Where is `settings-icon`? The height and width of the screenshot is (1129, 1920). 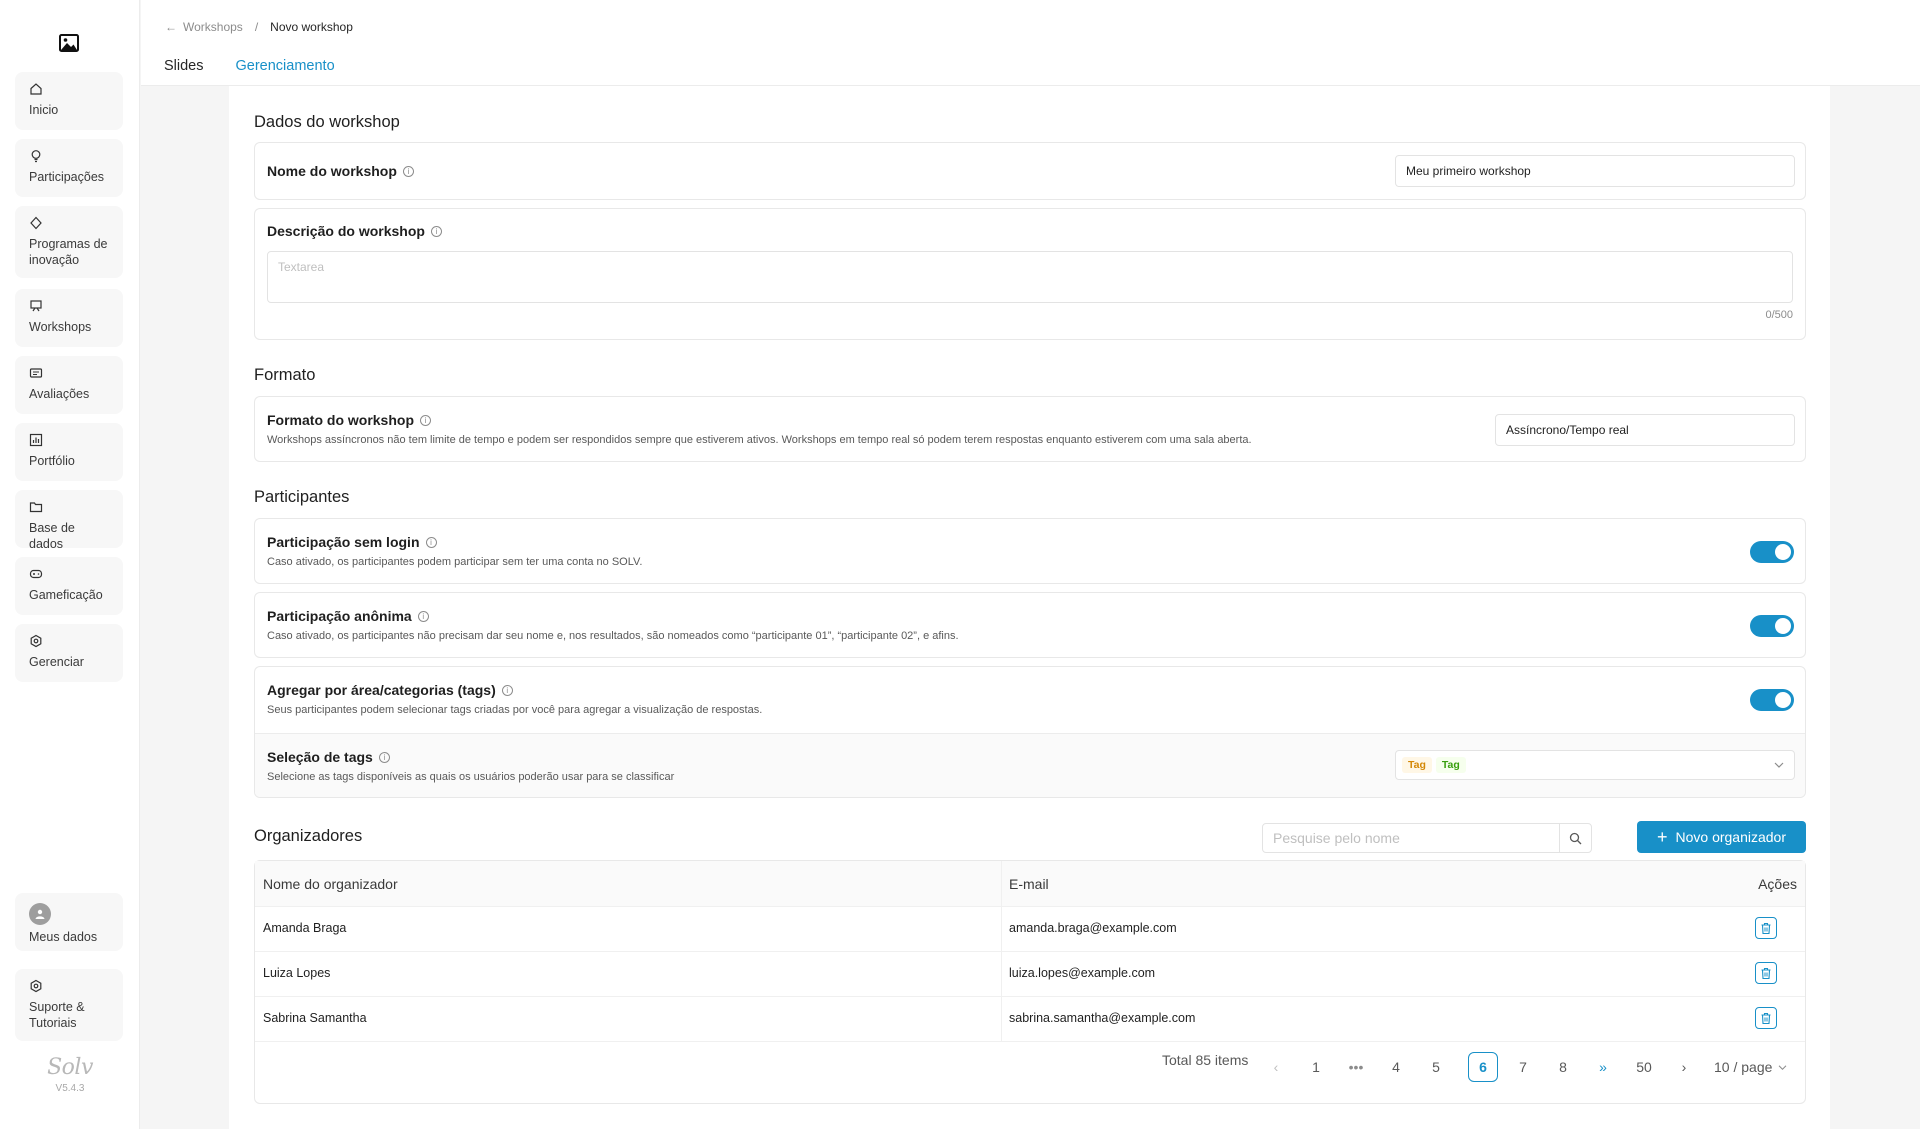 settings-icon is located at coordinates (36, 641).